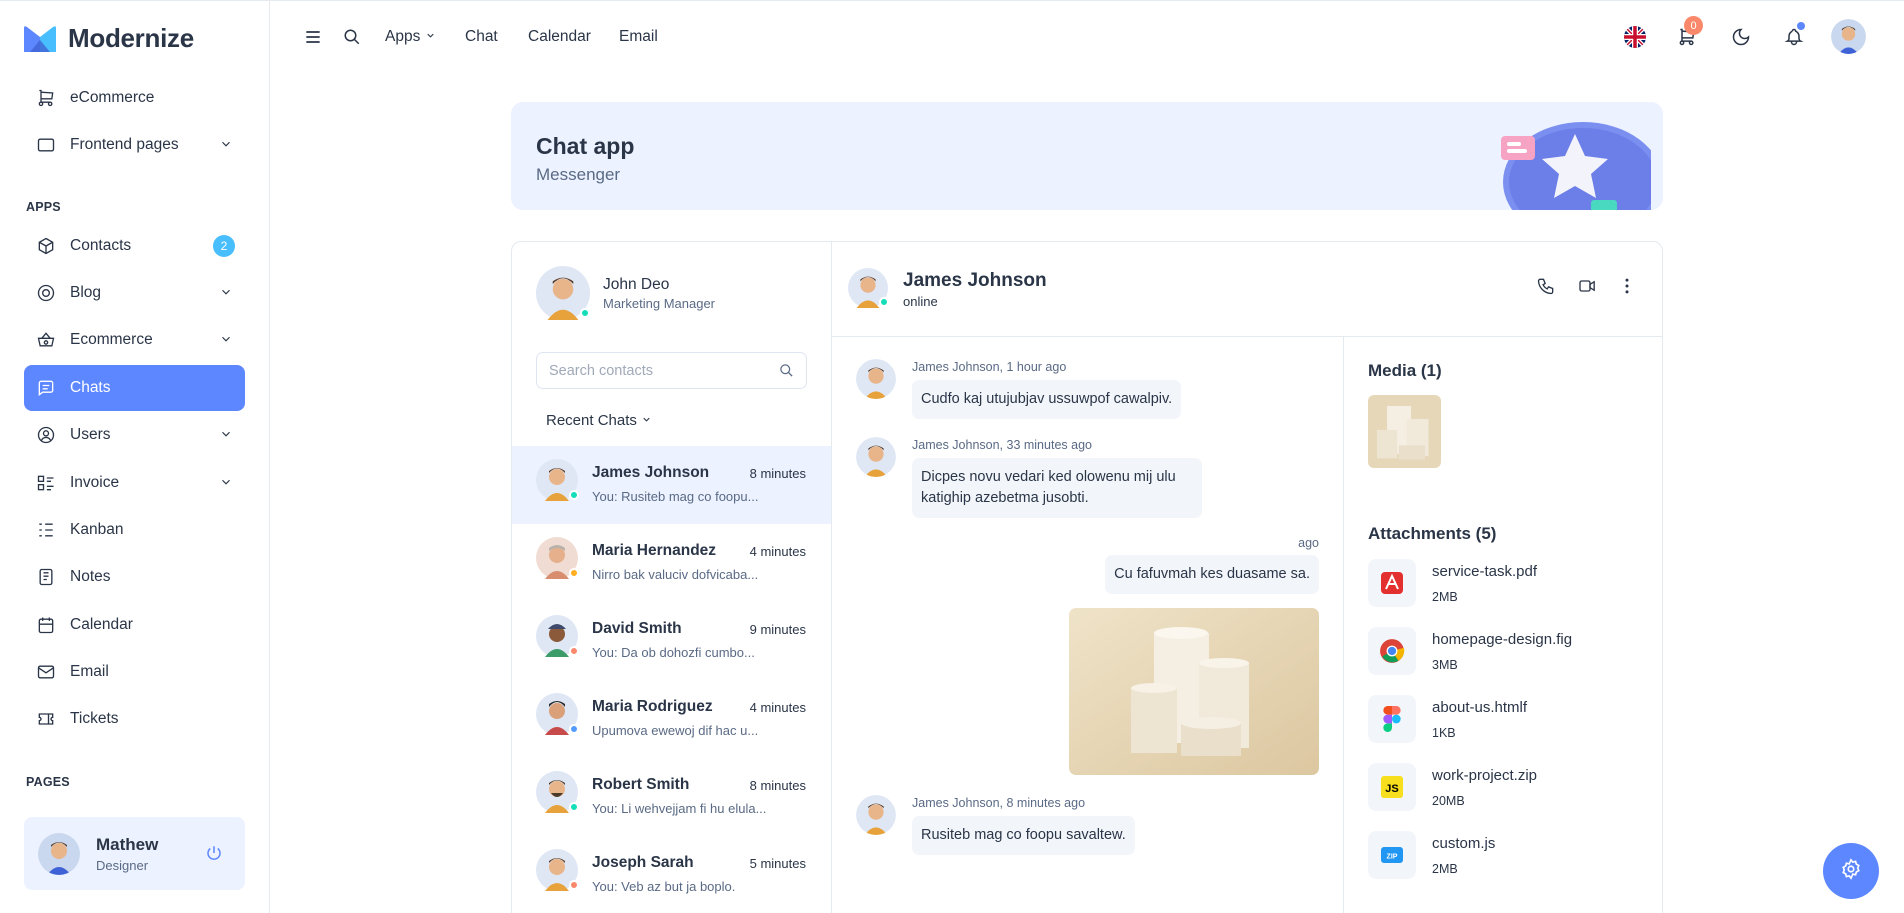  I want to click on attachment-name: custom.js, so click(1464, 843).